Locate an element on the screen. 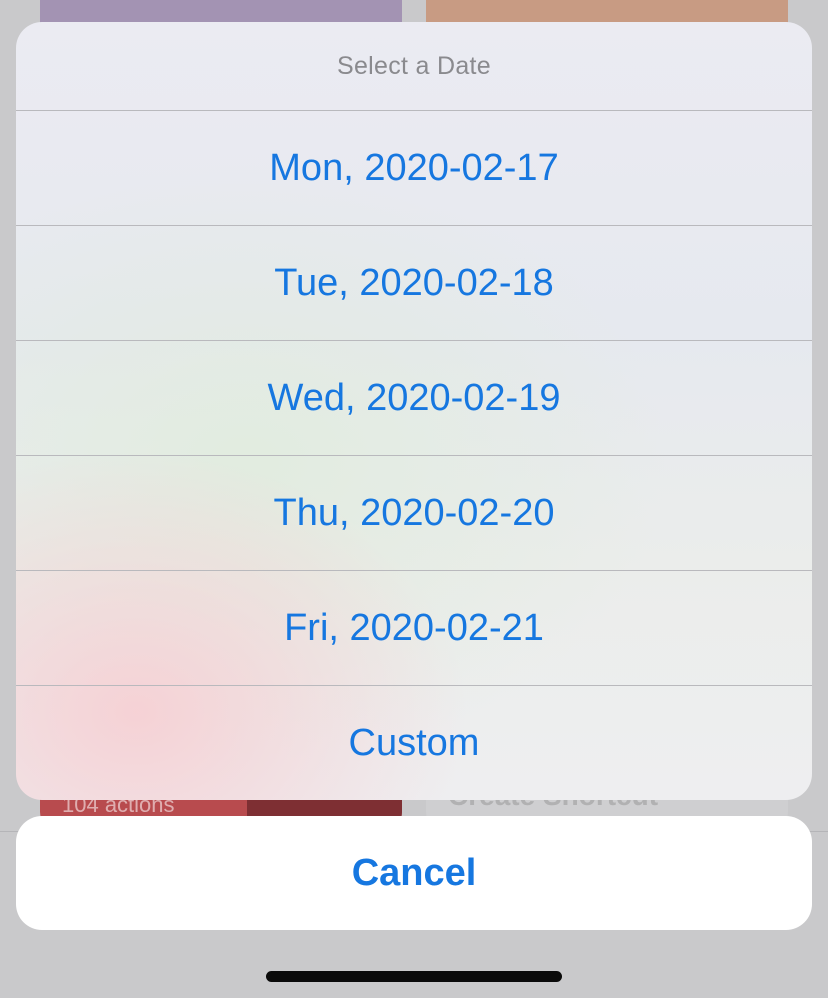  home-indicator is located at coordinates (414, 976).